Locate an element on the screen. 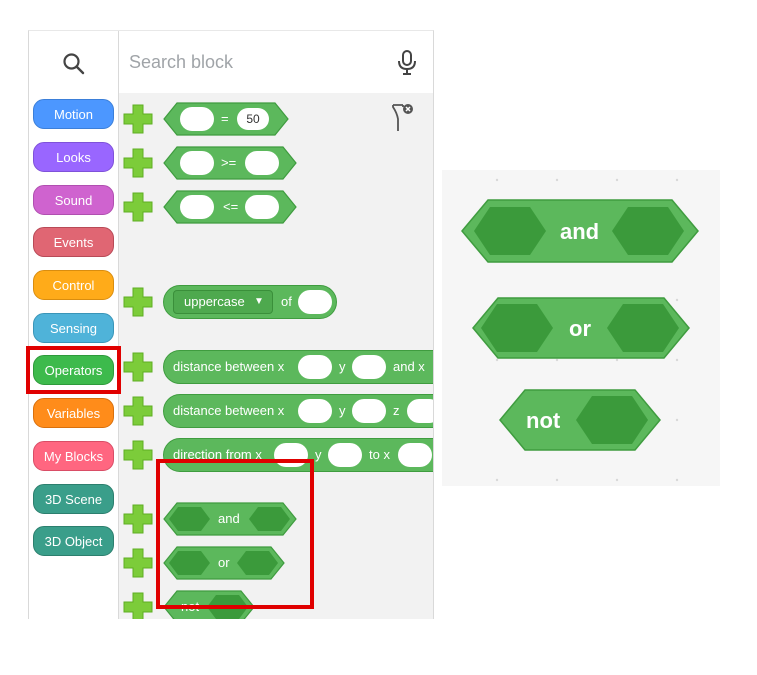 This screenshot has height=675, width=757. distance-xy-block: distance between x y and x is located at coordinates (298, 367).